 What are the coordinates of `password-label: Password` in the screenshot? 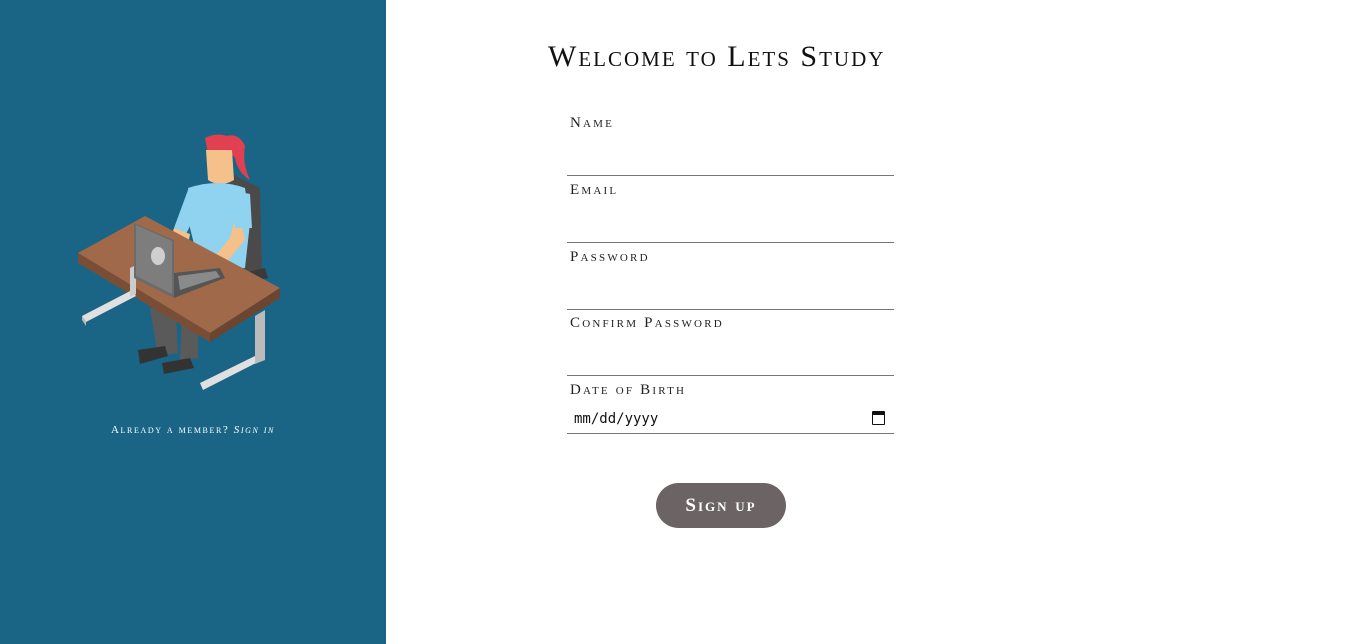 It's located at (610, 257).